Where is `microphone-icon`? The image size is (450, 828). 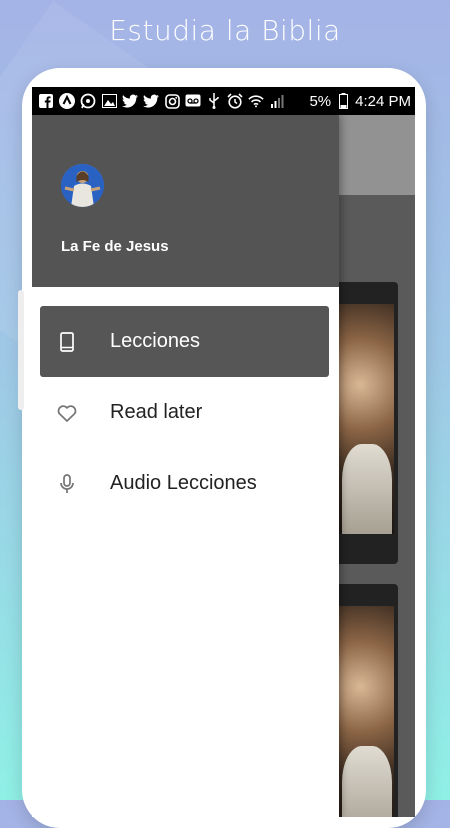
microphone-icon is located at coordinates (67, 484).